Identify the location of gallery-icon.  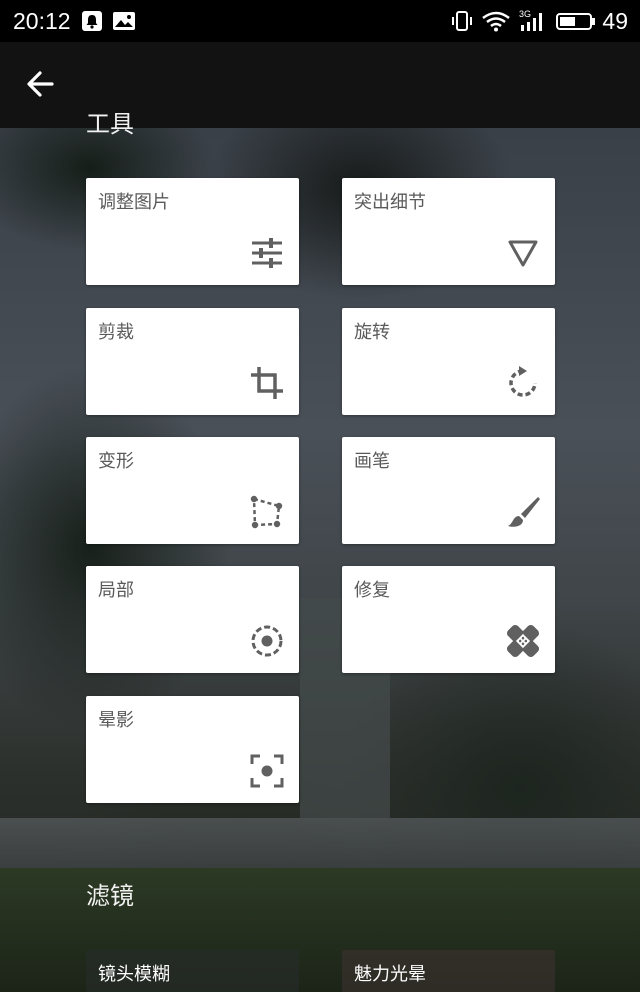
(124, 21).